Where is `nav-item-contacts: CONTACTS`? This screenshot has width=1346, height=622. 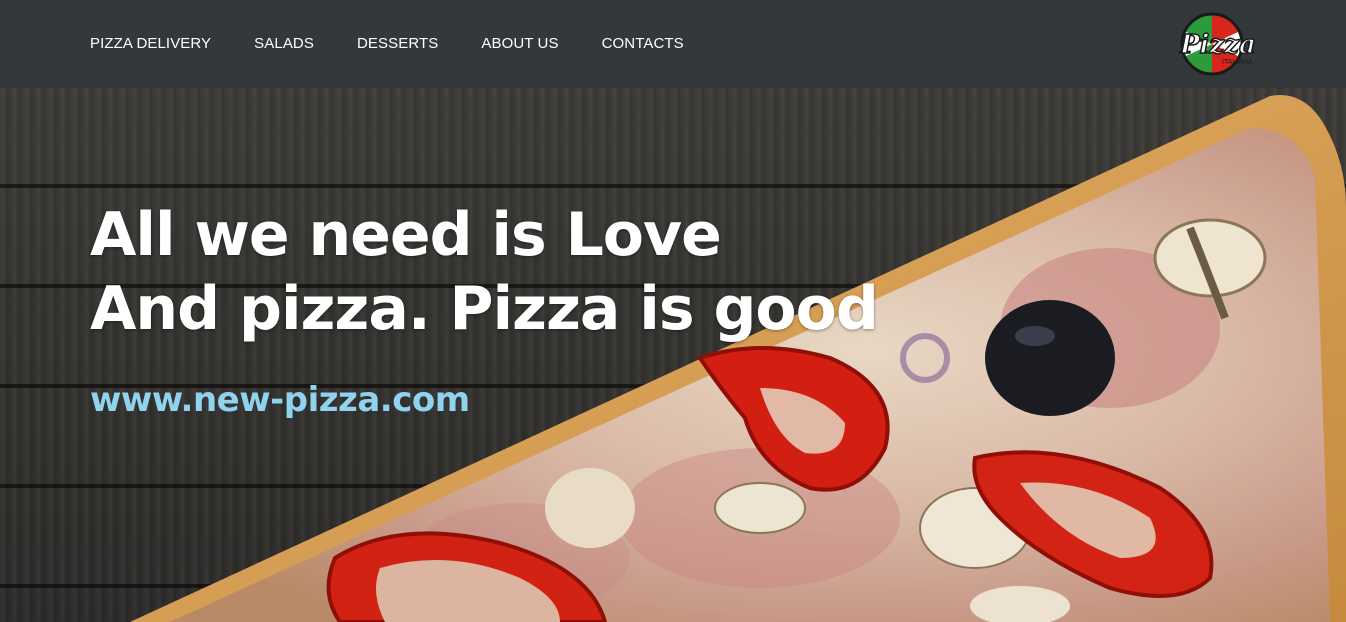
nav-item-contacts: CONTACTS is located at coordinates (643, 43).